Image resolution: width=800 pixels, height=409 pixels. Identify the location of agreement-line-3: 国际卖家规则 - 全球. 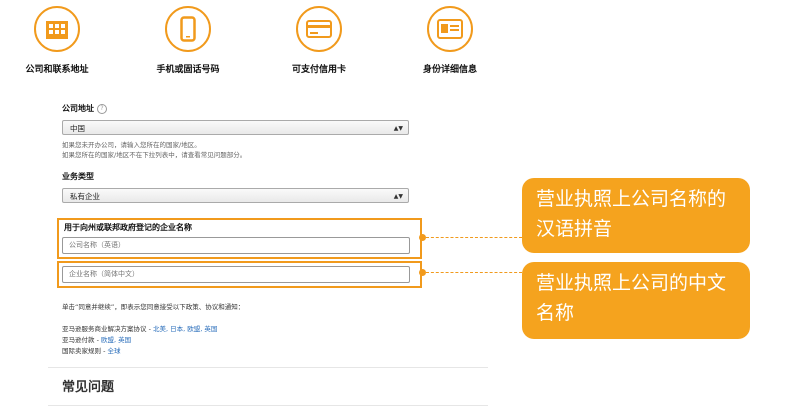
(91, 350).